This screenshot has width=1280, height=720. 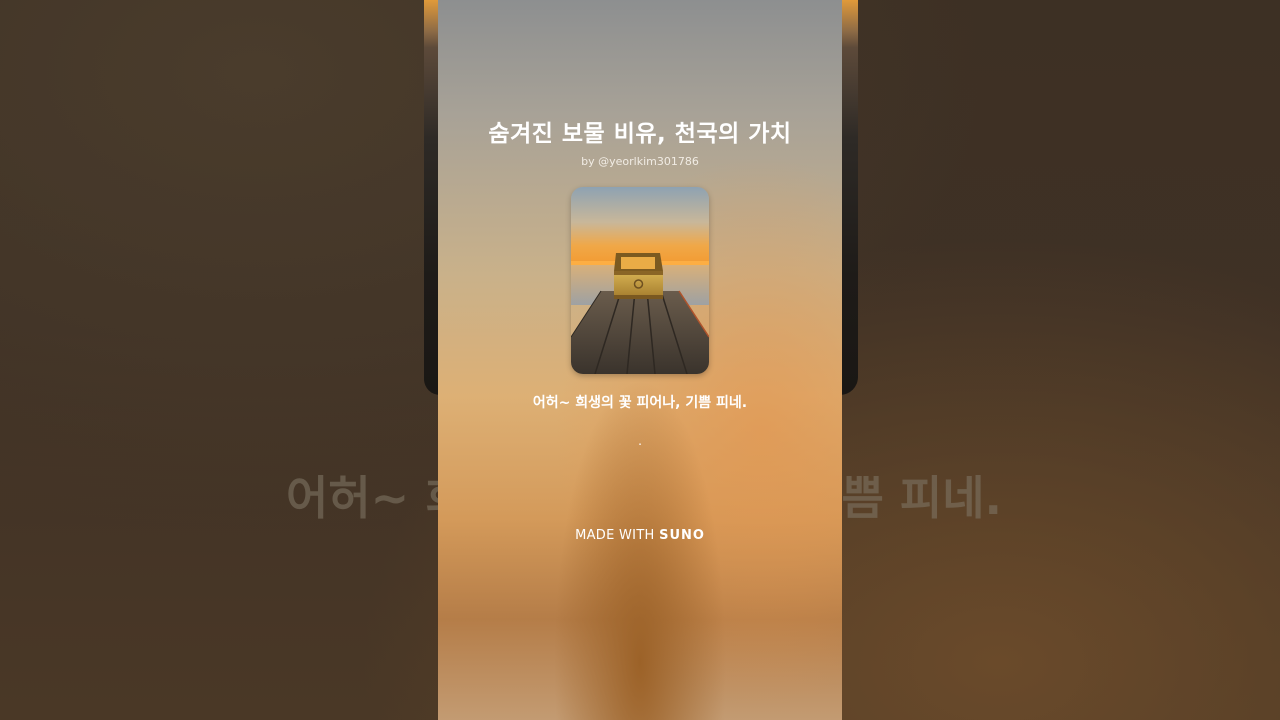 What do you see at coordinates (640, 441) in the screenshot?
I see `next-lyric-line: .` at bounding box center [640, 441].